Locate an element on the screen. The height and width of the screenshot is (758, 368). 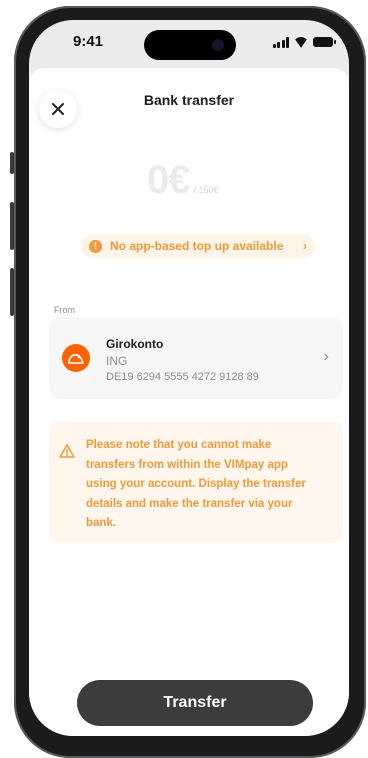
ing-bank-logo-icon is located at coordinates (76, 358).